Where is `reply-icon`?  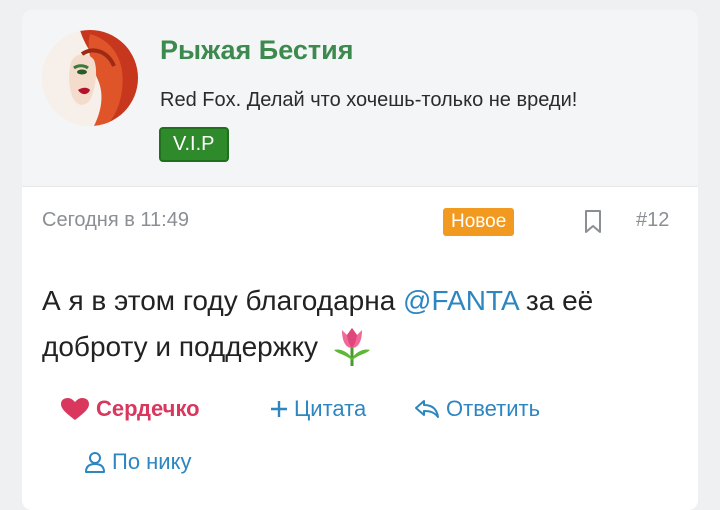
reply-icon is located at coordinates (427, 409).